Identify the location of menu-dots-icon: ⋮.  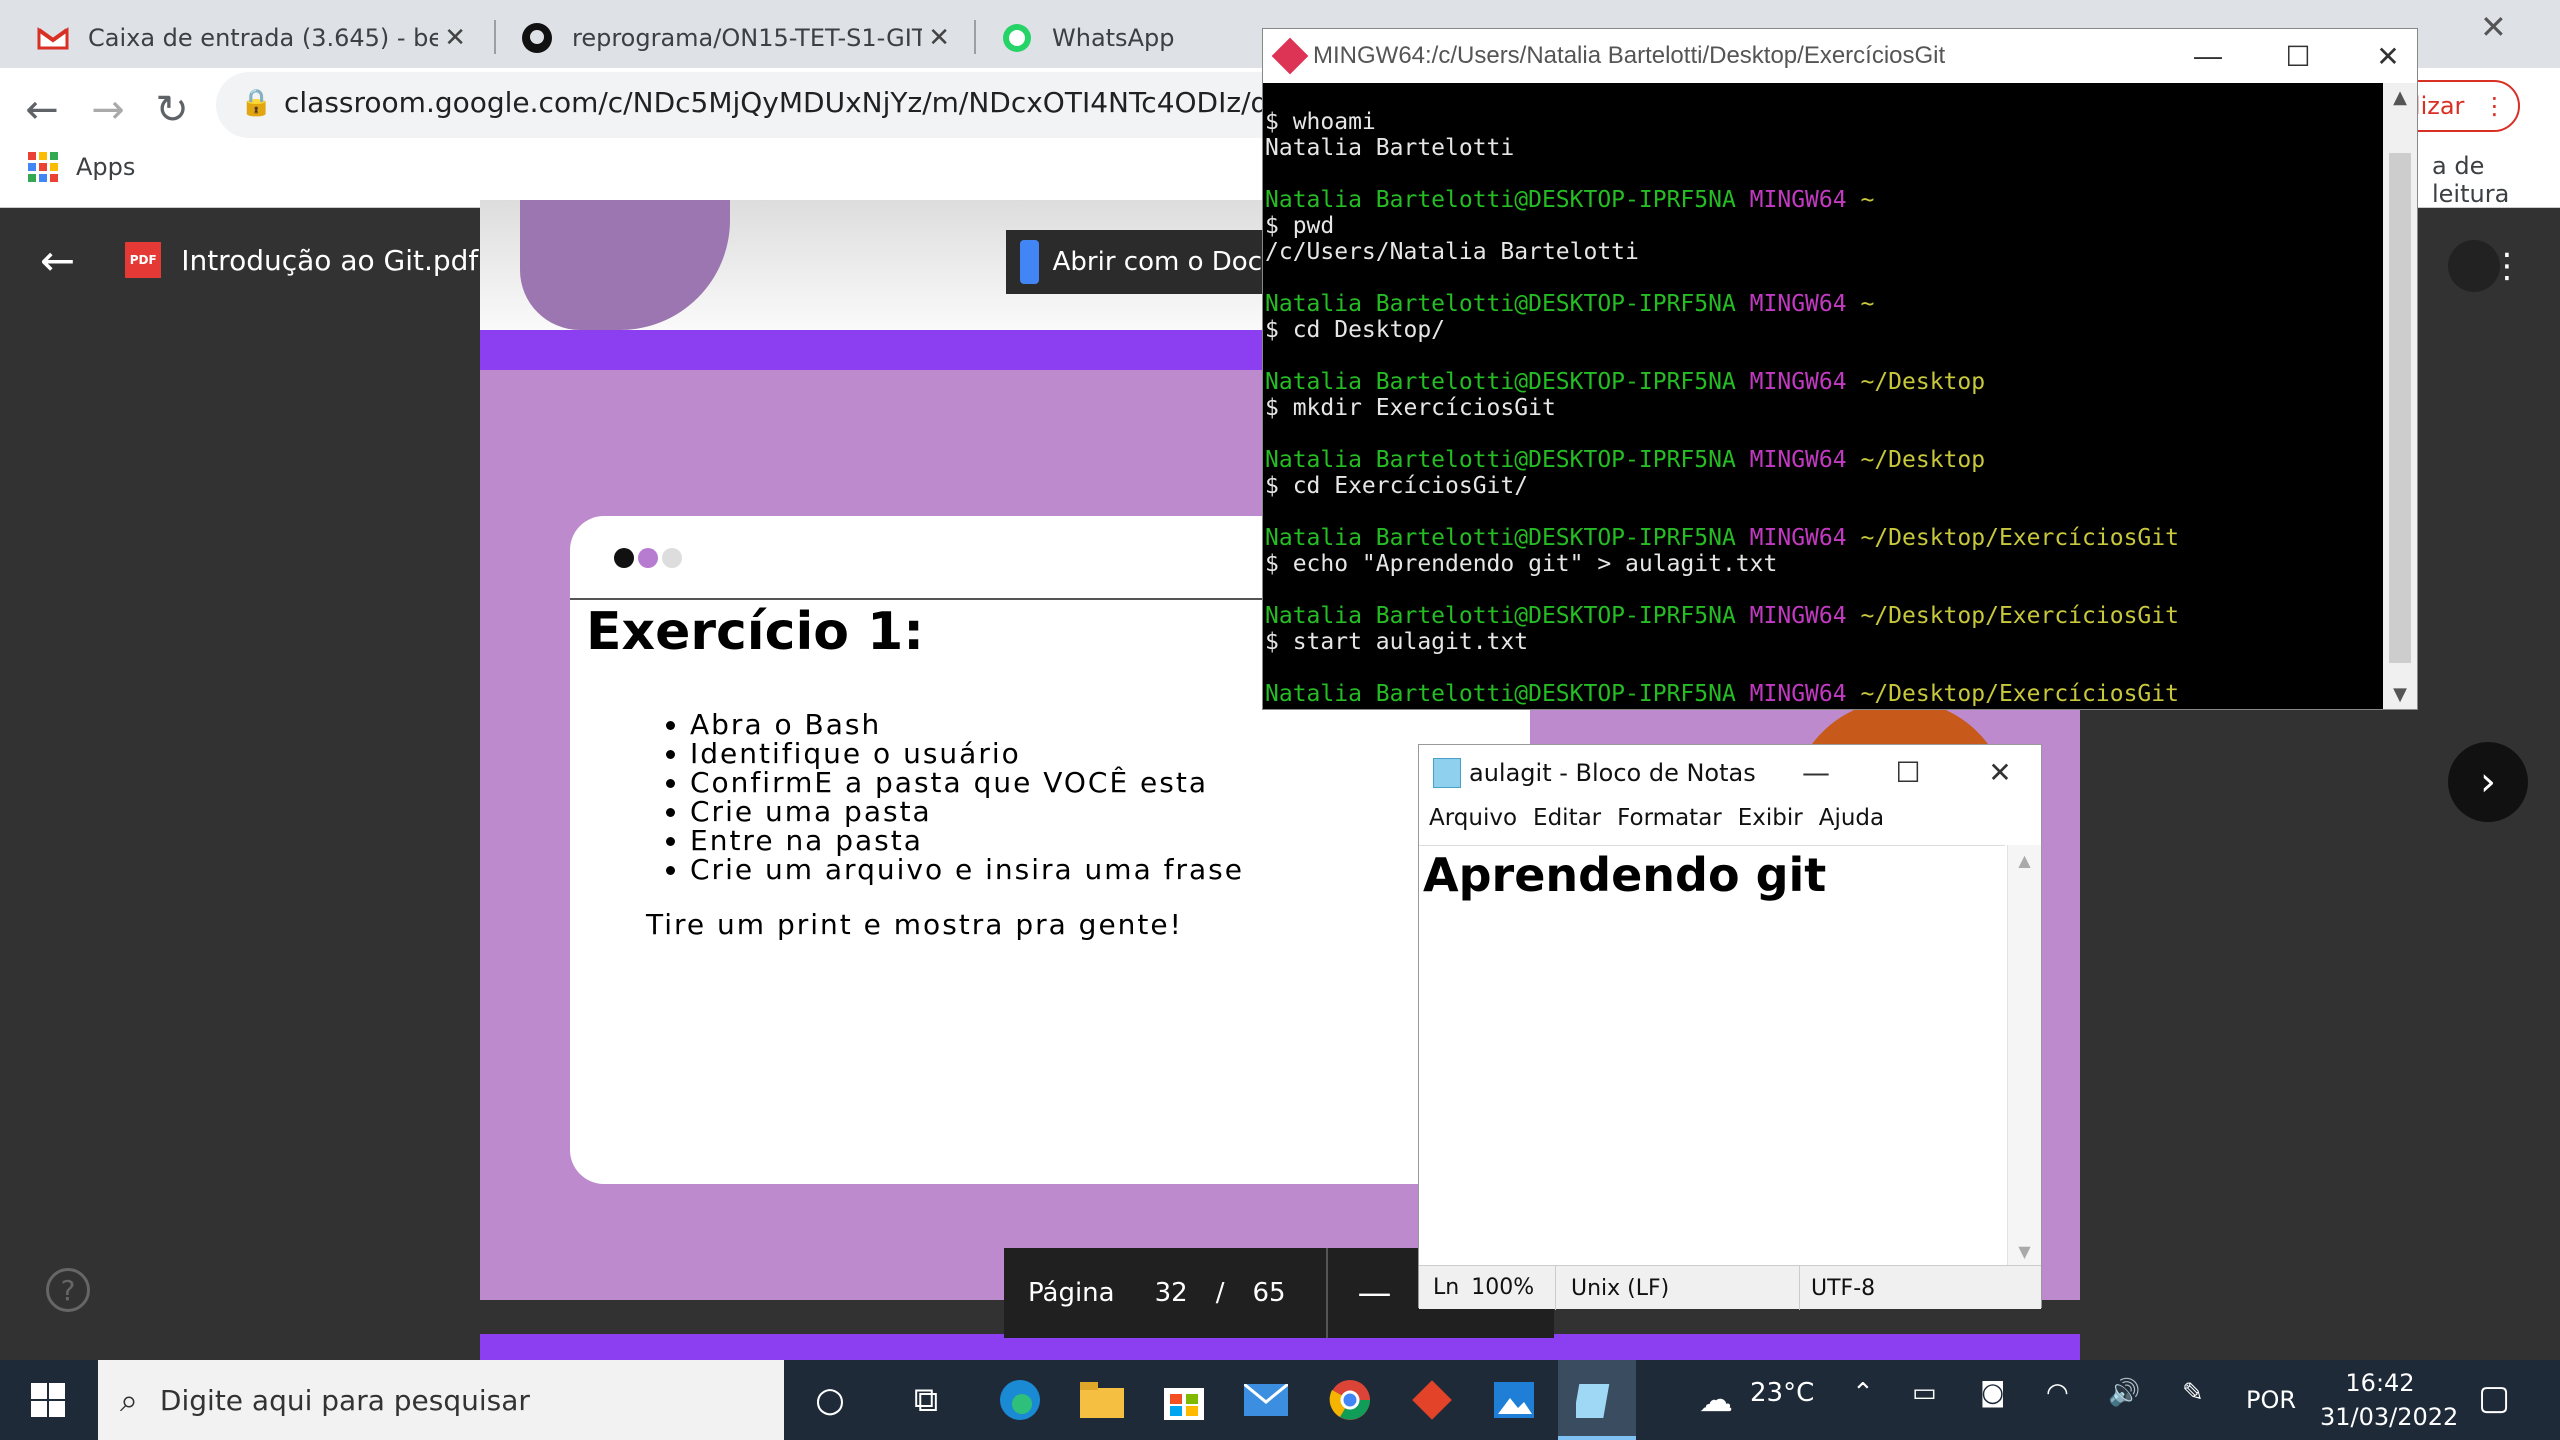
(2494, 106).